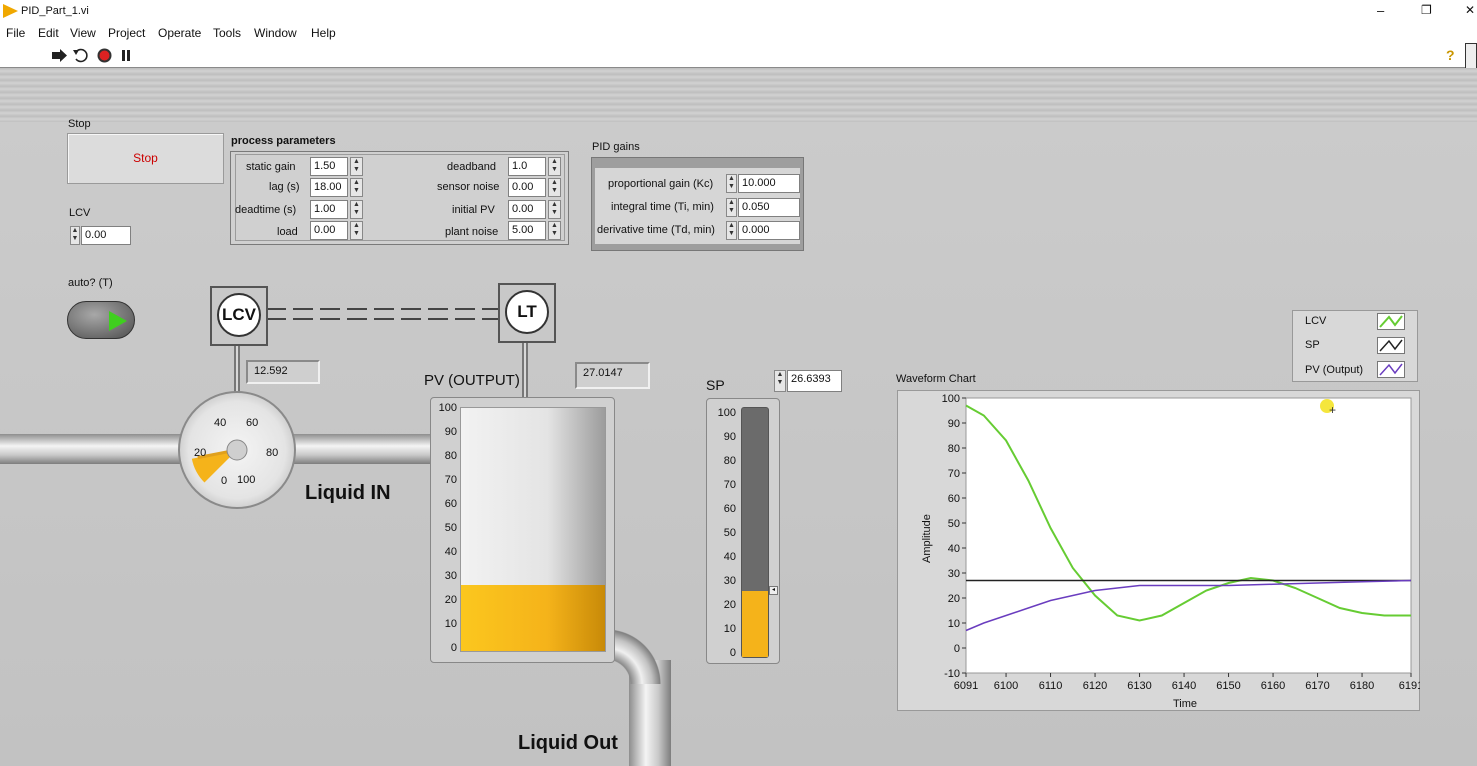 This screenshot has height=766, width=1477. Describe the element at coordinates (527, 312) in the screenshot. I see `lt-instrument-label: LT` at that location.